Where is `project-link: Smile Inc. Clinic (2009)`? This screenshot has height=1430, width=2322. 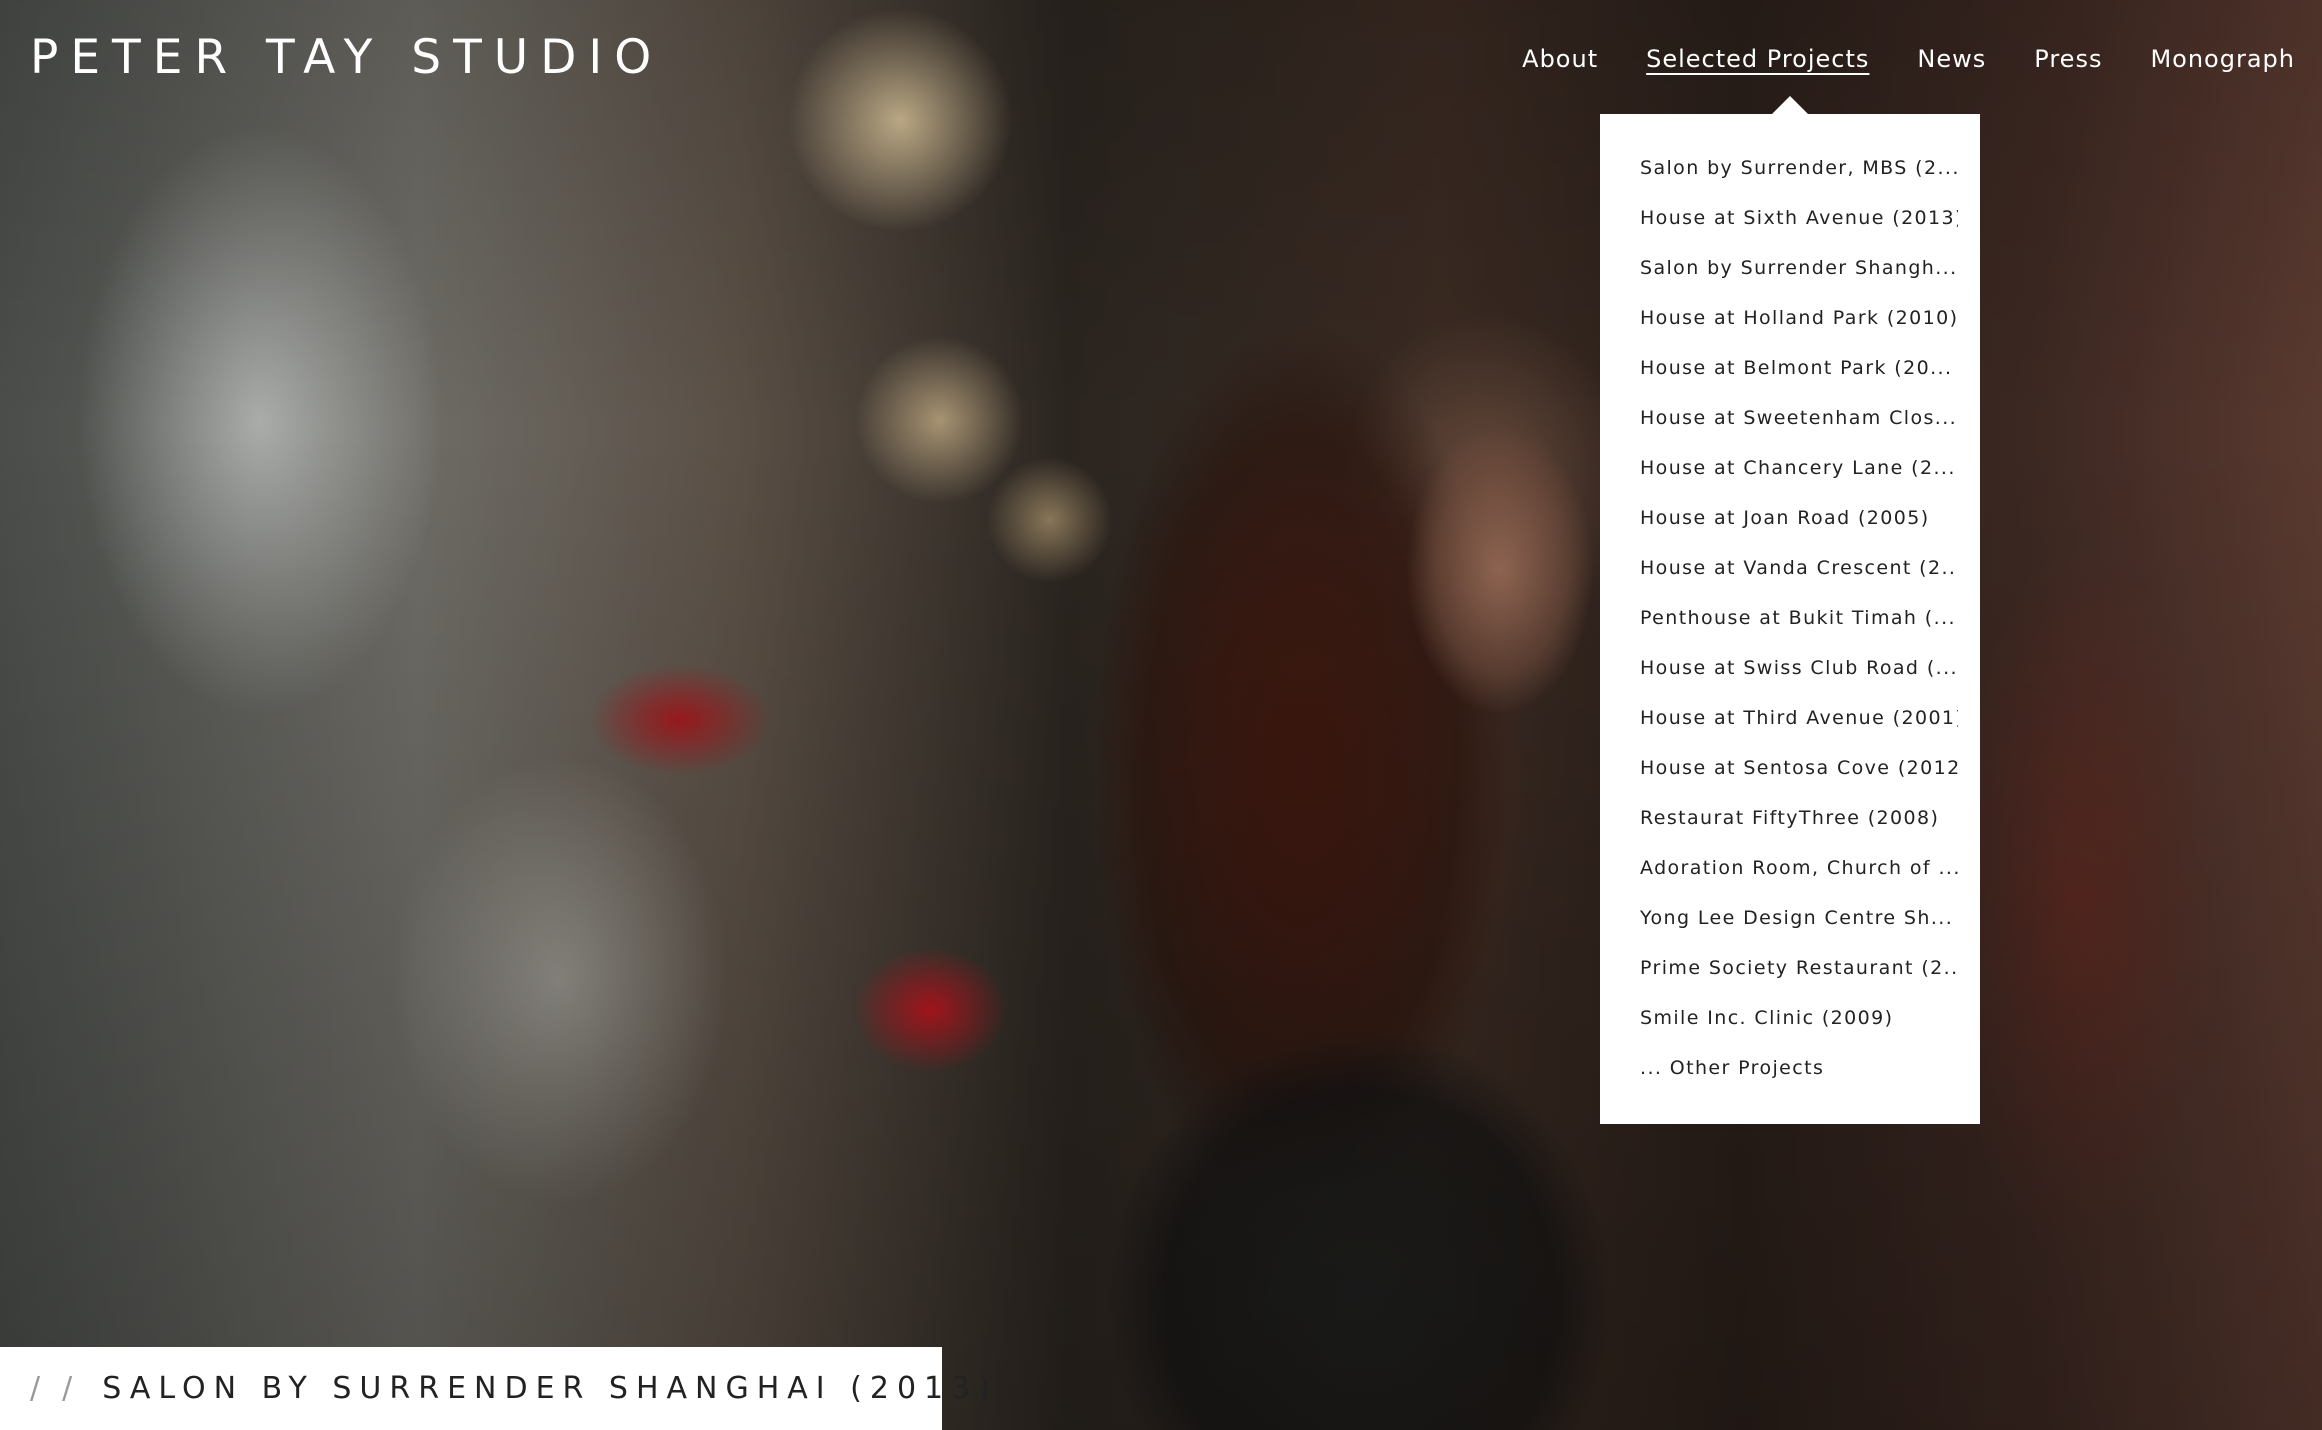
project-link: Smile Inc. Clinic (2009) is located at coordinates (1799, 1031).